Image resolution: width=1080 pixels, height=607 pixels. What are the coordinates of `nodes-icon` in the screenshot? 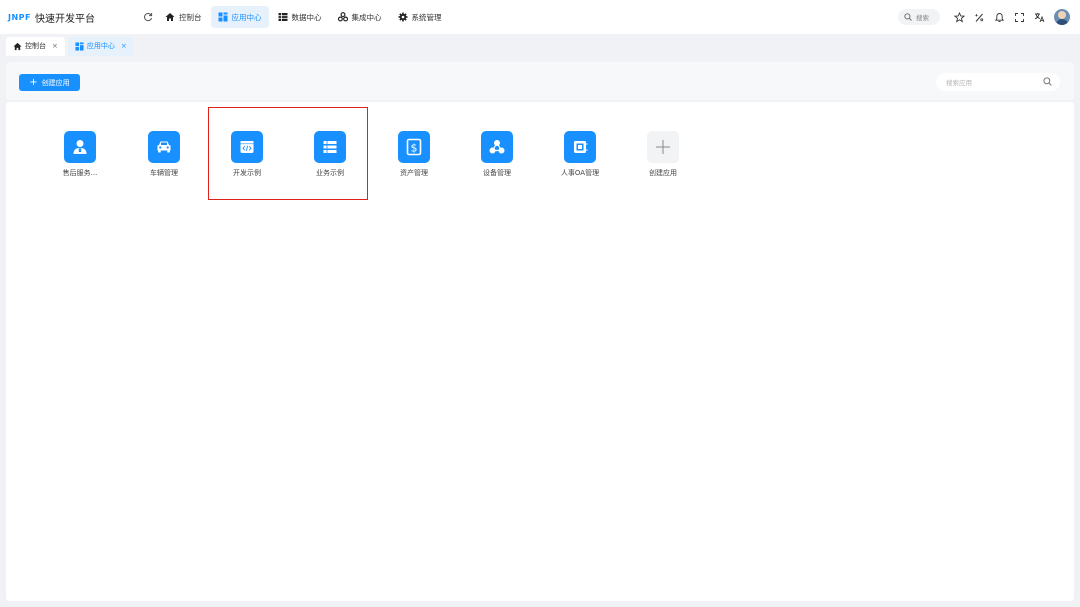 It's located at (497, 147).